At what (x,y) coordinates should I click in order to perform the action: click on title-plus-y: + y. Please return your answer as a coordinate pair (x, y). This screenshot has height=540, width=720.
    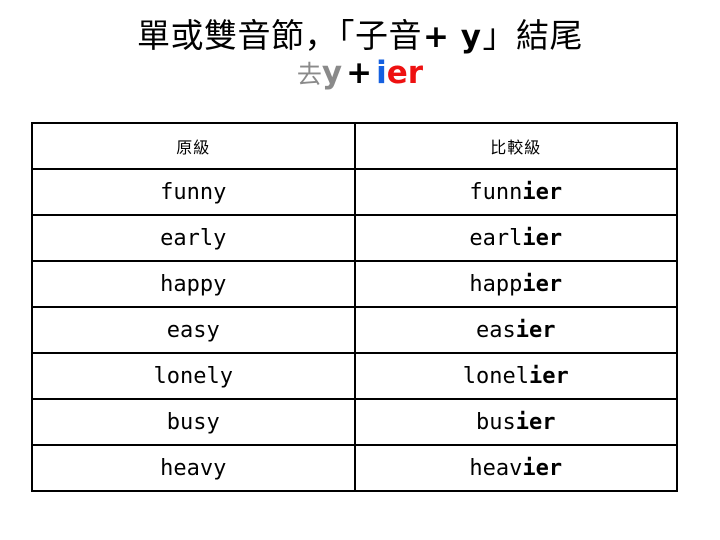
    Looking at the image, I should click on (452, 37).